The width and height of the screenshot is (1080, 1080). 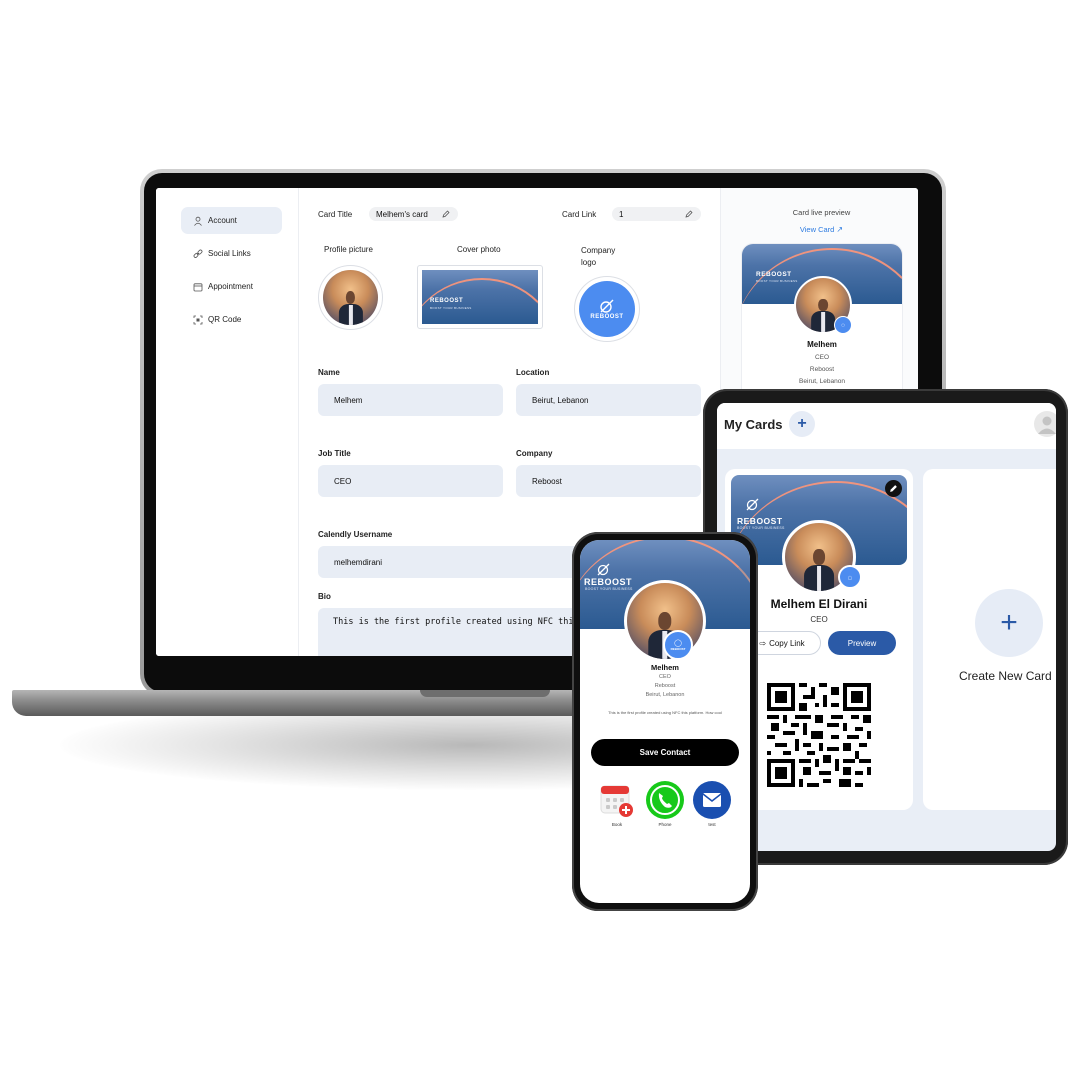 What do you see at coordinates (410, 481) in the screenshot?
I see `job-title-input: CEO` at bounding box center [410, 481].